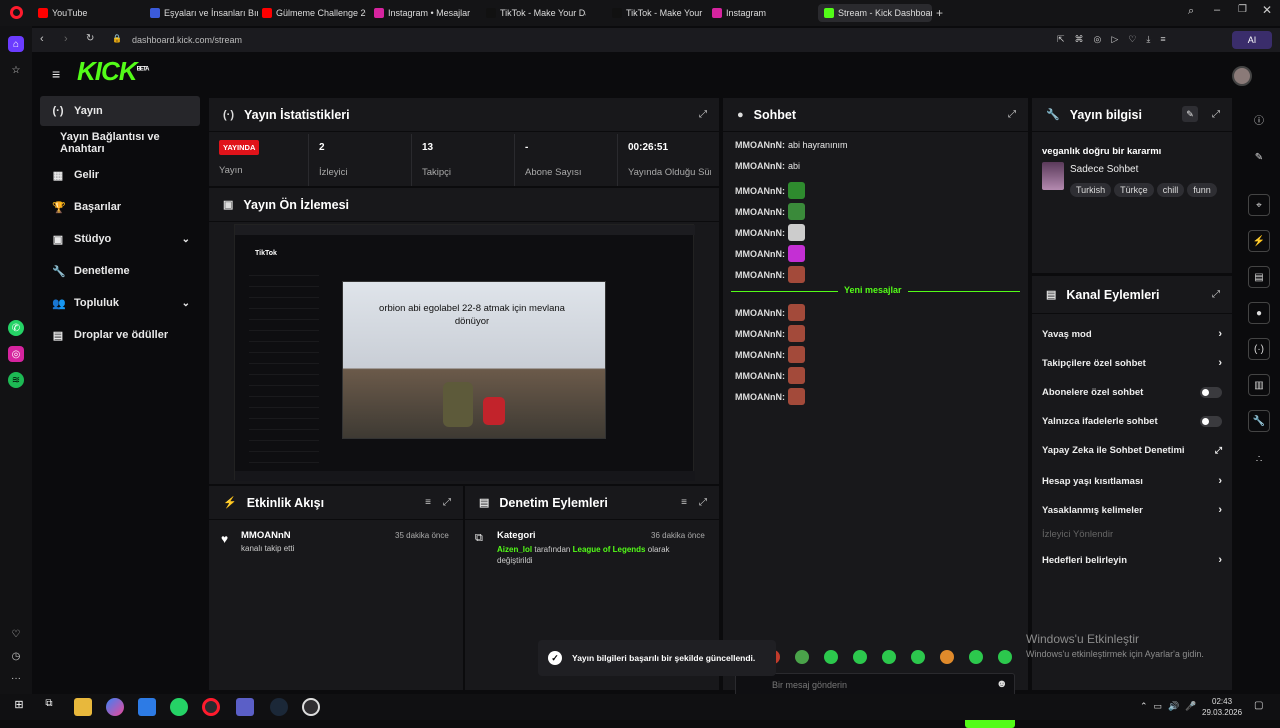 The width and height of the screenshot is (1280, 728). Describe the element at coordinates (1259, 119) in the screenshot. I see `info-icon: ⓘ` at that location.